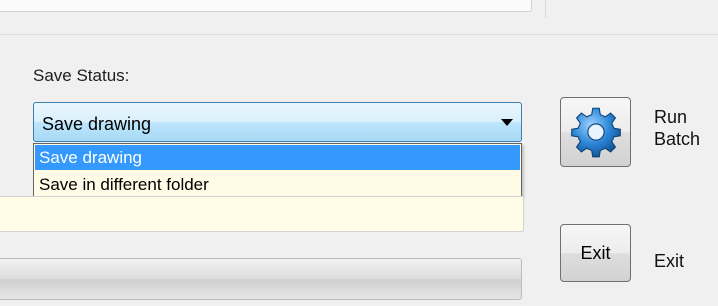 This screenshot has height=306, width=718. Describe the element at coordinates (277, 184) in the screenshot. I see `dropdown-option-save-in-different-folder: Save in different folder` at that location.